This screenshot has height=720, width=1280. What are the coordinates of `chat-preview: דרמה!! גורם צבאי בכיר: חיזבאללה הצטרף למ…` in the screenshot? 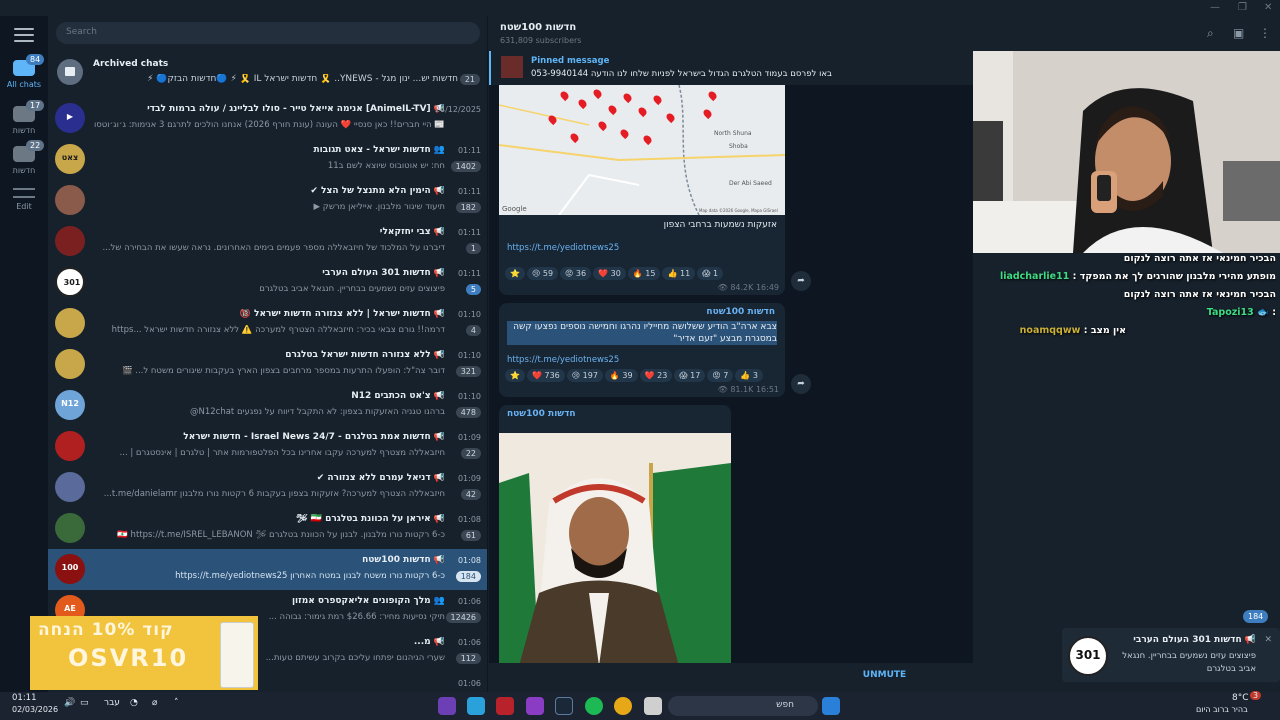 It's located at (278, 330).